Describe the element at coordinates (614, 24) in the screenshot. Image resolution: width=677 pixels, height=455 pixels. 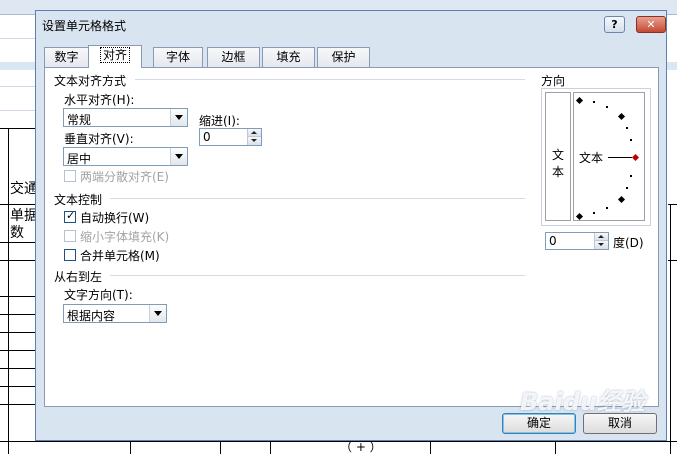
I see `help-button: ?` at that location.